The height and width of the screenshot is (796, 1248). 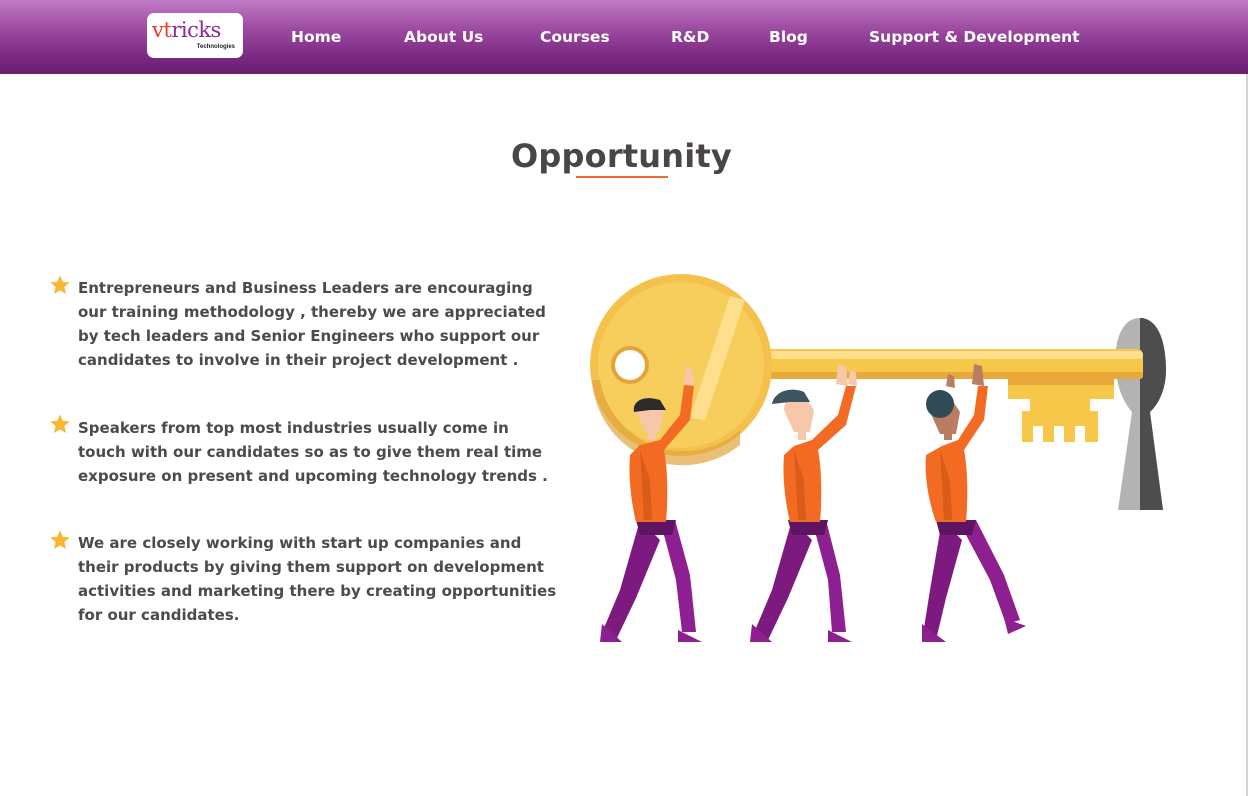 I want to click on keyhole-shape, so click(x=1140, y=414).